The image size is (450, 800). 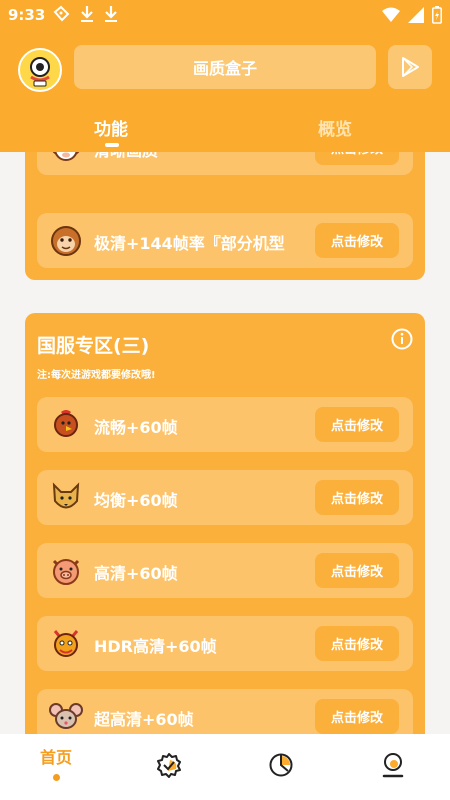 I want to click on item-label: 高清+60帧, so click(x=136, y=573).